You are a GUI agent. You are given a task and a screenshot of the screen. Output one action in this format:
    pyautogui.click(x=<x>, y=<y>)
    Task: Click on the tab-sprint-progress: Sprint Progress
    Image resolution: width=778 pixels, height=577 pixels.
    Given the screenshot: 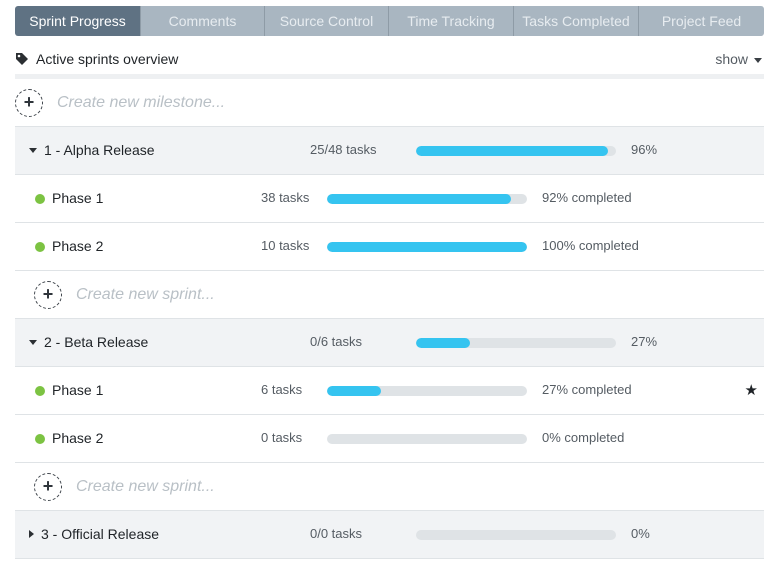 What is the action you would take?
    pyautogui.click(x=78, y=21)
    